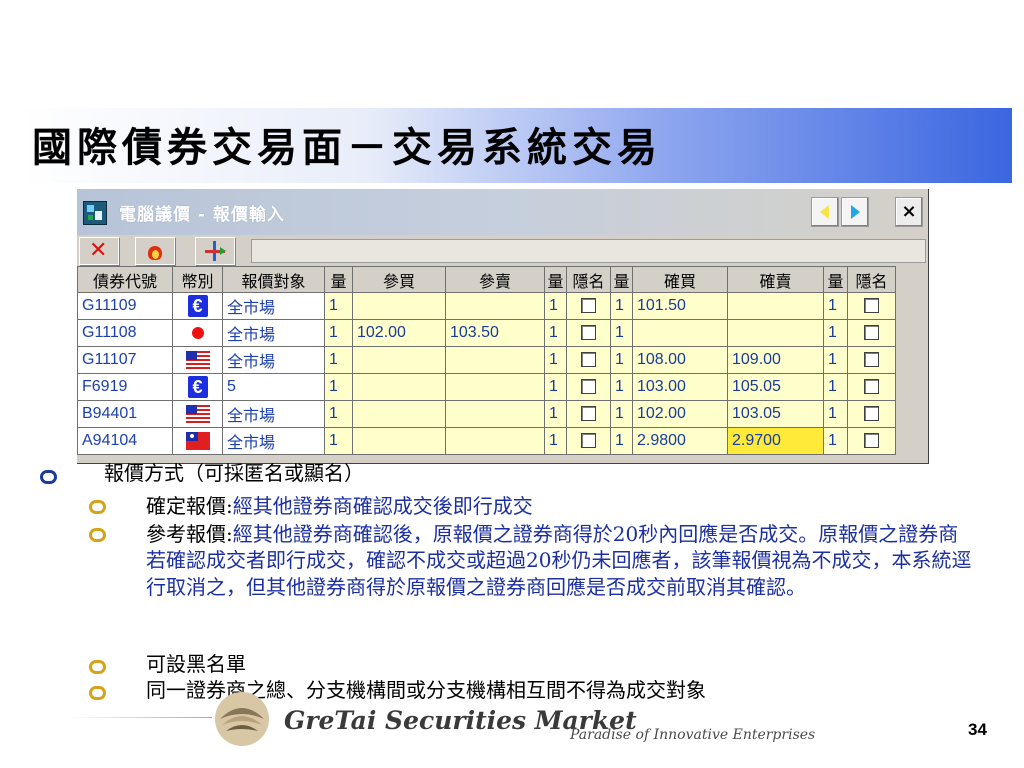 The image size is (1024, 768). What do you see at coordinates (382, 506) in the screenshot?
I see `firm-quote-text: 經其他證券商確認成交後即行成交` at bounding box center [382, 506].